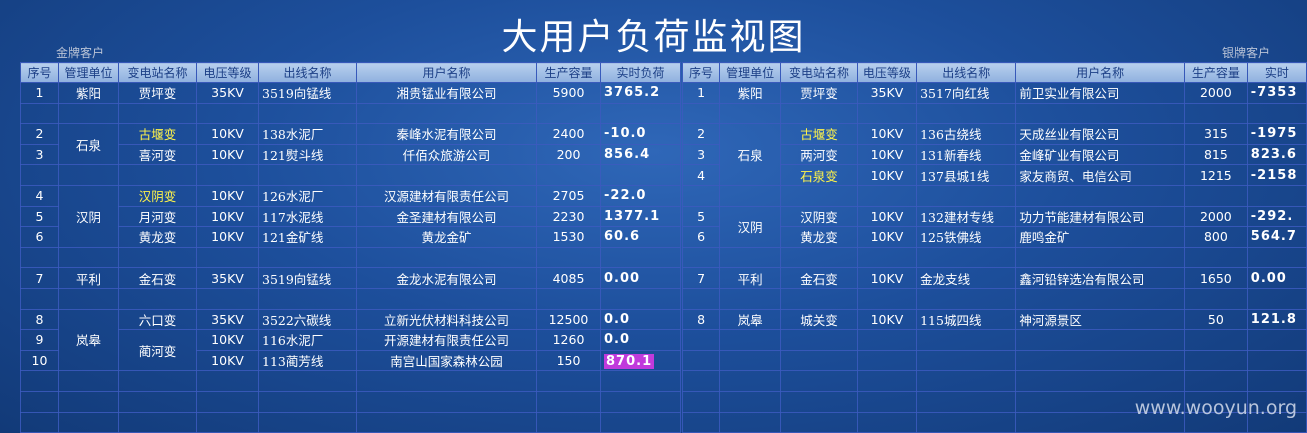 This screenshot has height=433, width=1307. I want to click on row-load: 0.00, so click(1276, 278).